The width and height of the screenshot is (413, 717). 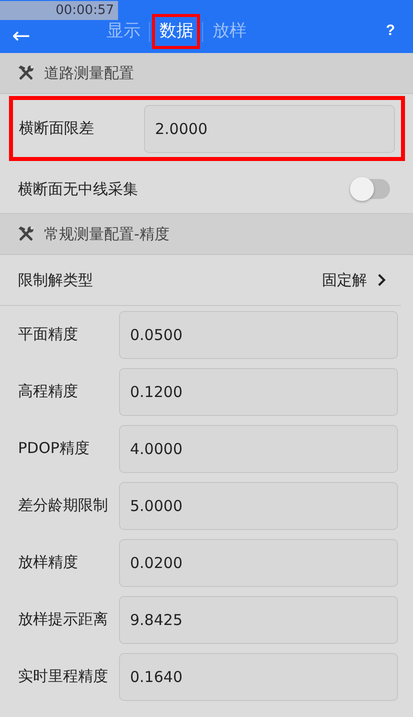 I want to click on tab: 数据, so click(x=176, y=31).